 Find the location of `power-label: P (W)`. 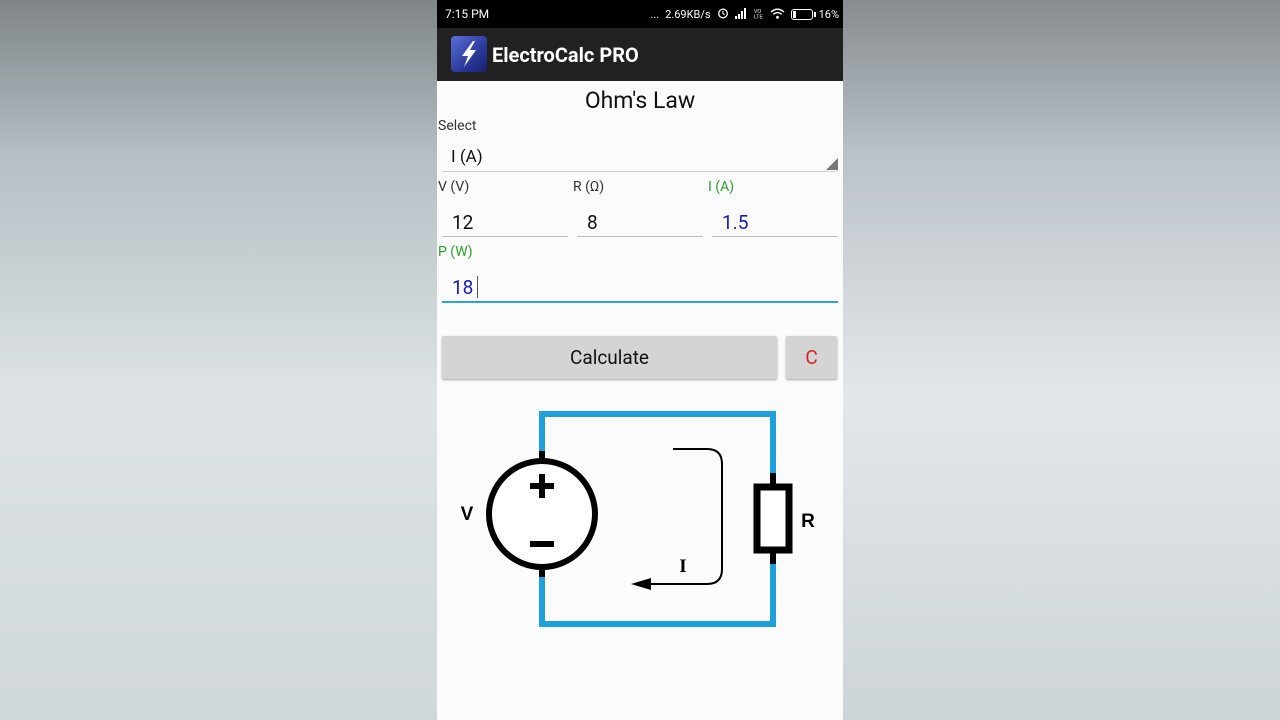

power-label: P (W) is located at coordinates (455, 252).